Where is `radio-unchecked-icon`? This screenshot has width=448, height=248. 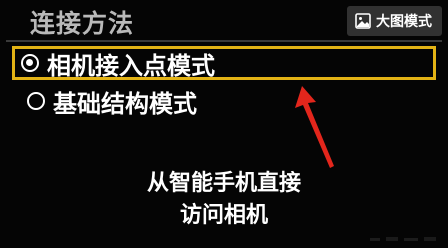 radio-unchecked-icon is located at coordinates (36, 101).